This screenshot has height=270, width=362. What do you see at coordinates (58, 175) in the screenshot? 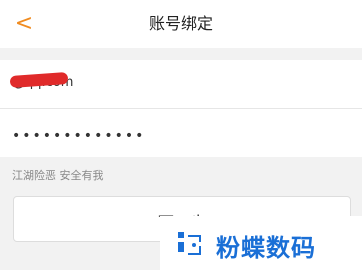
I see `security-hint: 江湖险恶 安全有我` at bounding box center [58, 175].